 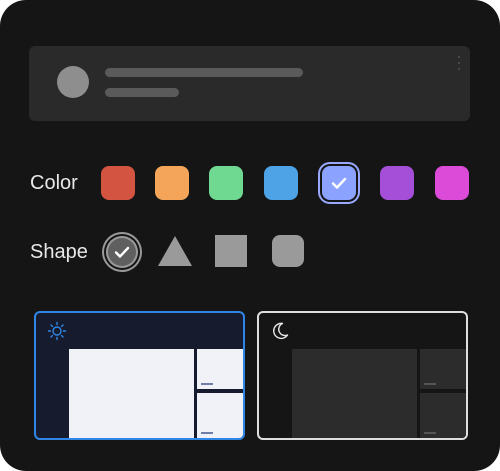 What do you see at coordinates (54, 183) in the screenshot?
I see `color-label: Color` at bounding box center [54, 183].